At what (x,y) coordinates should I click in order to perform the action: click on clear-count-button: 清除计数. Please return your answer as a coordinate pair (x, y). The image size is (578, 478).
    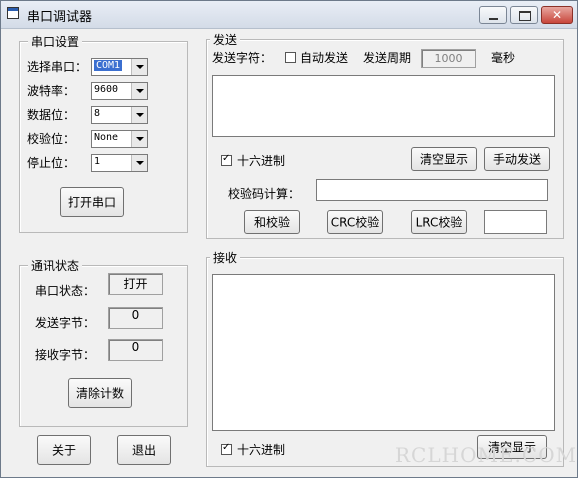
    Looking at the image, I should click on (100, 393).